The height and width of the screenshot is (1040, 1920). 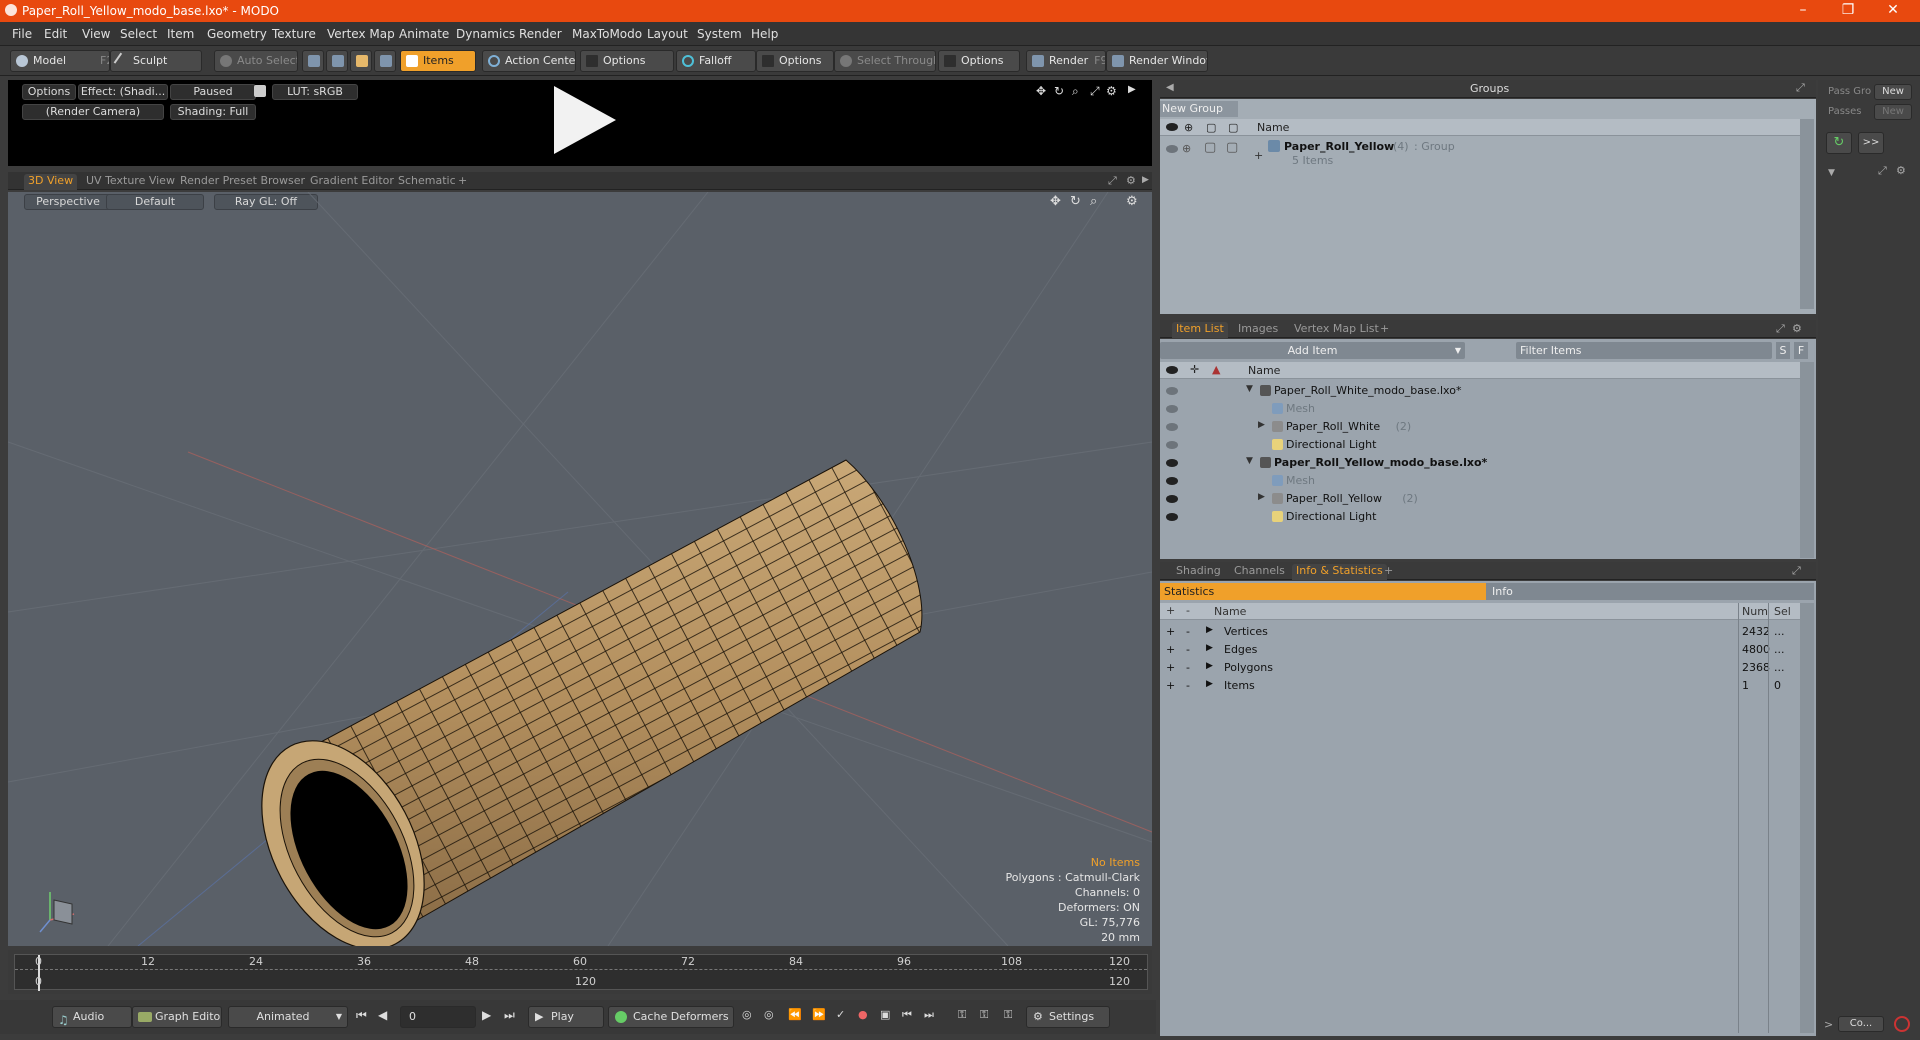 What do you see at coordinates (60, 61) in the screenshot?
I see `model-mode-button: ModelF2` at bounding box center [60, 61].